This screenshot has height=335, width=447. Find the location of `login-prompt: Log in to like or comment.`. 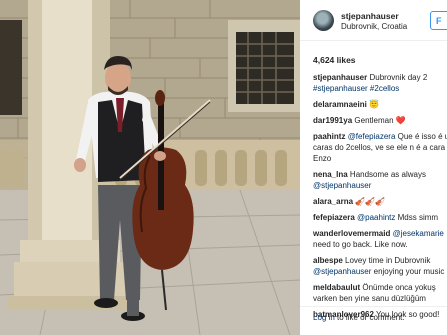

login-prompt: Log in to like or comment. is located at coordinates (359, 317).